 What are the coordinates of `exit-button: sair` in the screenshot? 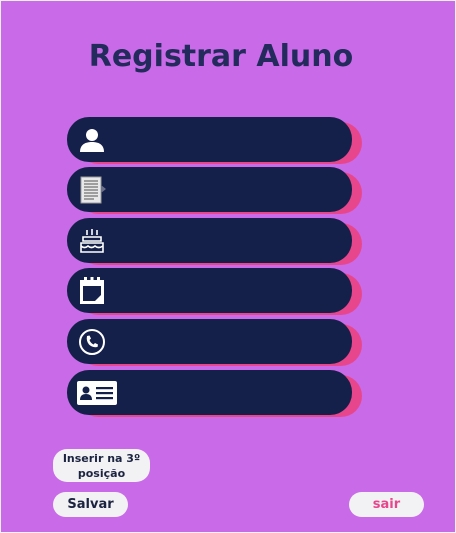 It's located at (386, 504).